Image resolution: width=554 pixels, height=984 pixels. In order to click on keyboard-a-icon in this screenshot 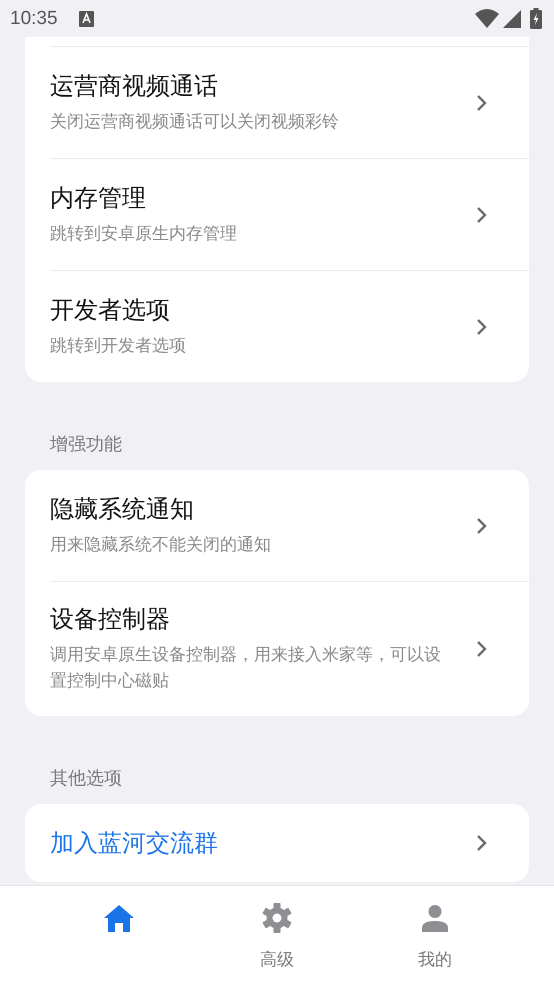, I will do `click(86, 18)`.